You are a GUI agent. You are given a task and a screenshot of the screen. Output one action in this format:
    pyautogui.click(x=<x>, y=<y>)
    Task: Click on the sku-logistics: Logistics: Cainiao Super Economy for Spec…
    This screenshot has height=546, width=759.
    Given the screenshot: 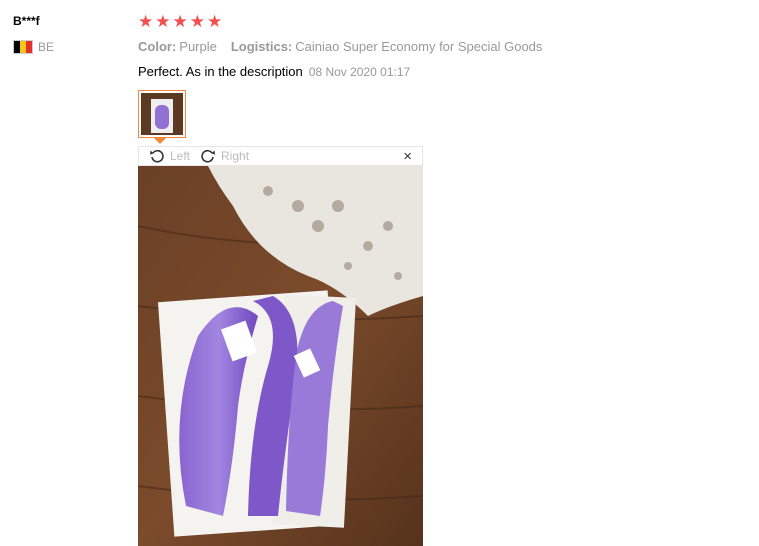 What is the action you would take?
    pyautogui.click(x=387, y=46)
    